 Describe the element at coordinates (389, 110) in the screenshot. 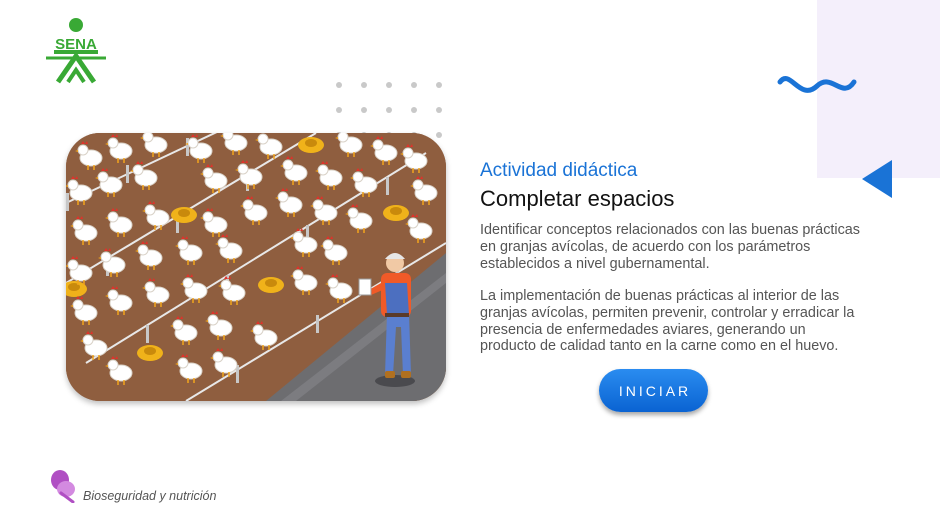

I see `dot-grid-decoration` at that location.